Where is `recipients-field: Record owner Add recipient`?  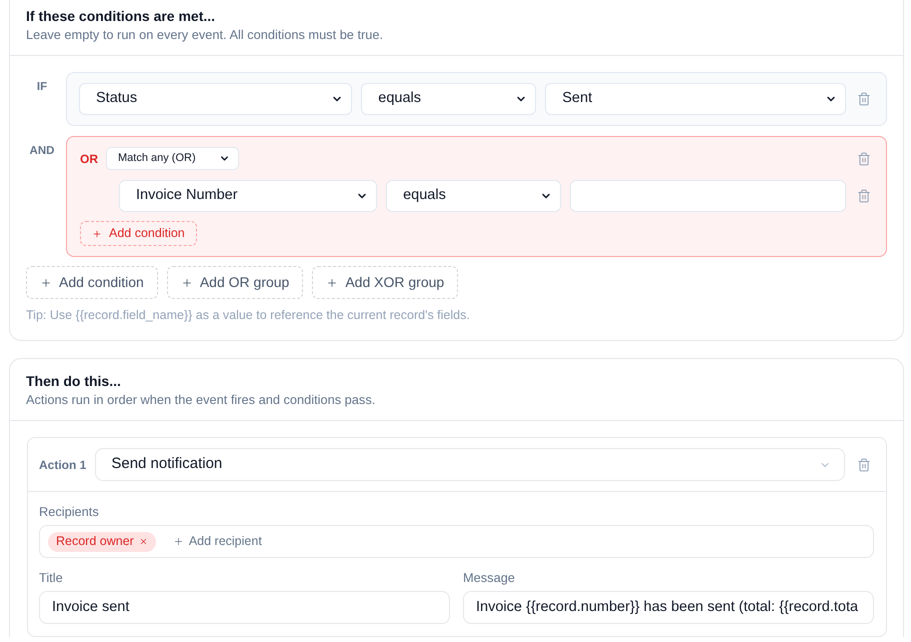
recipients-field: Record owner Add recipient is located at coordinates (456, 541).